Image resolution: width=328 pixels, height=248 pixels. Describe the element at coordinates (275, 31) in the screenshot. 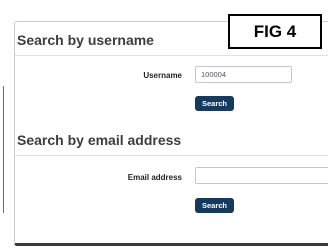

I see `figure-label: FIG 4` at that location.